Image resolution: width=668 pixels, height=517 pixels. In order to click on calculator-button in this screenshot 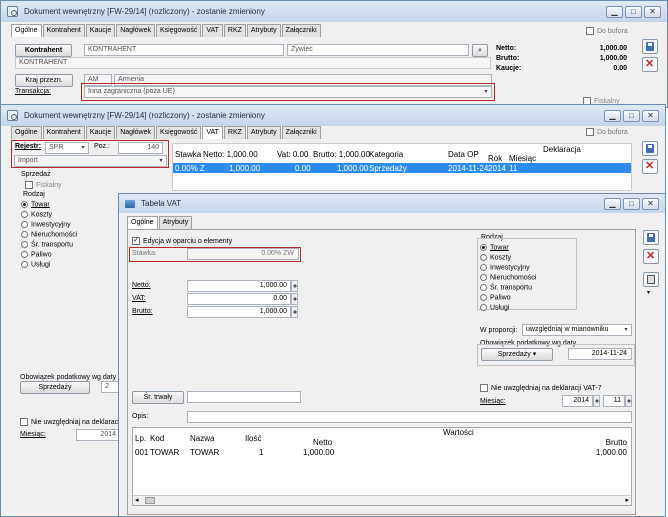, I will do `click(651, 279)`.